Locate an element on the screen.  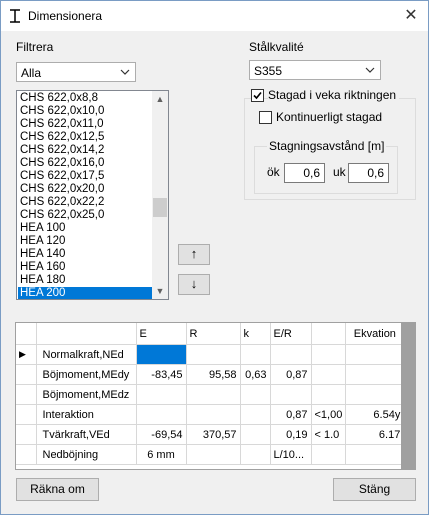
checkmark-icon is located at coordinates (257, 95).